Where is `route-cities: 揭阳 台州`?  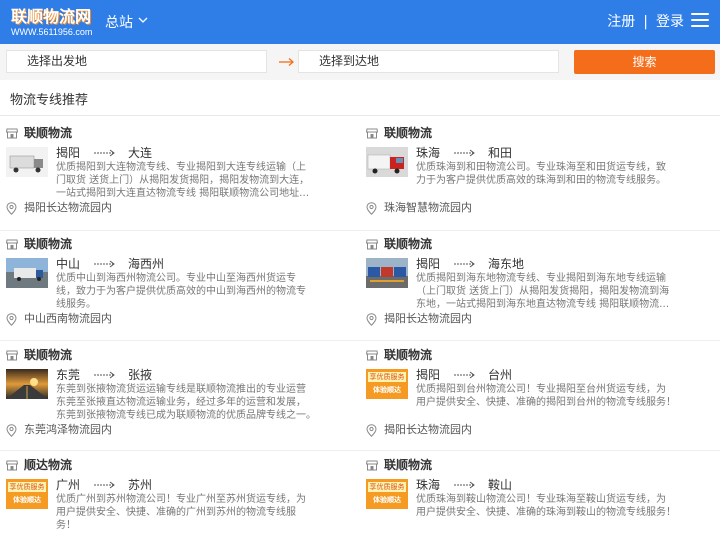
route-cities: 揭阳 台州 is located at coordinates (464, 375).